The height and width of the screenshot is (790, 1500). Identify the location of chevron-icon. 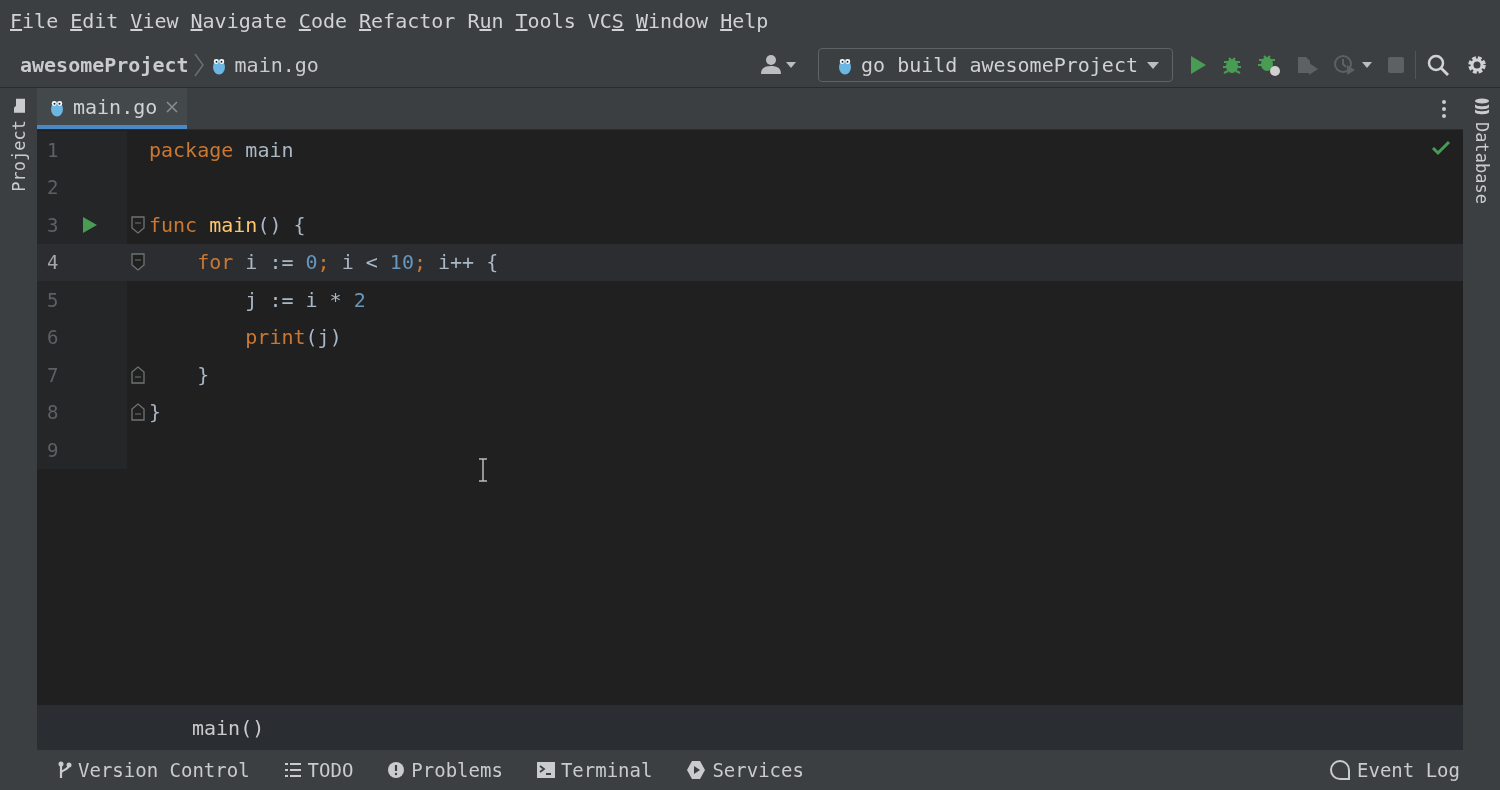
(198, 64).